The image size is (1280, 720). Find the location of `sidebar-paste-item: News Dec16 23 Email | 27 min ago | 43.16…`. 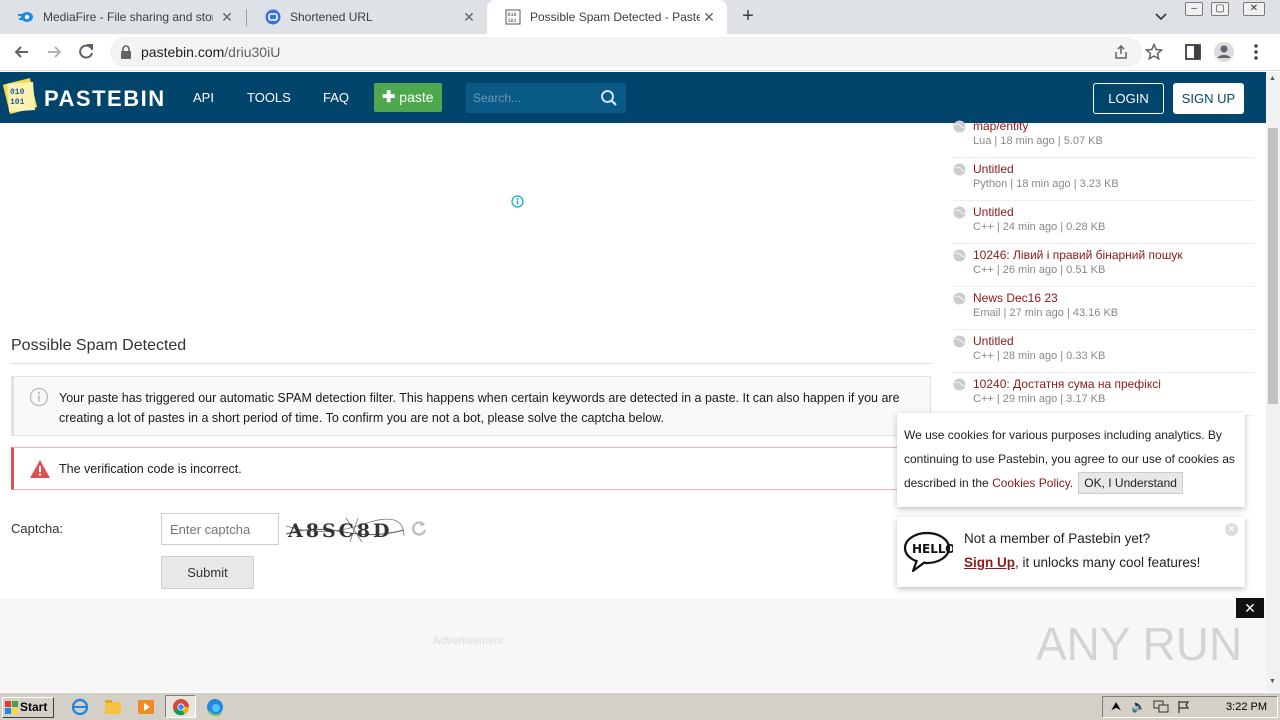

sidebar-paste-item: News Dec16 23 Email | 27 min ago | 43.16… is located at coordinates (1103, 308).